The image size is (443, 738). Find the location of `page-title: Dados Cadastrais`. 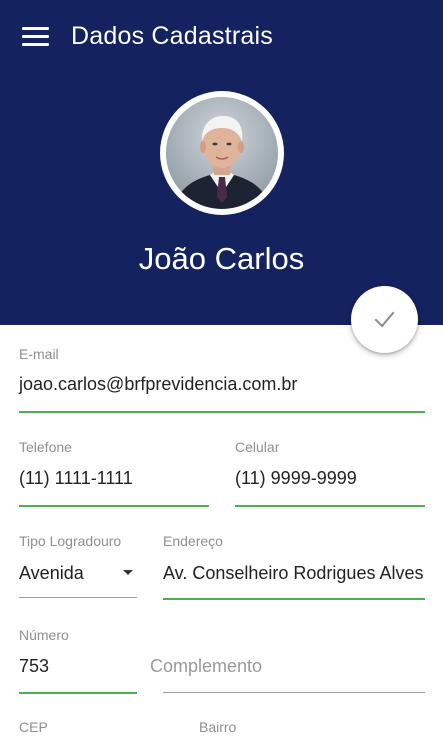

page-title: Dados Cadastrais is located at coordinates (172, 36).